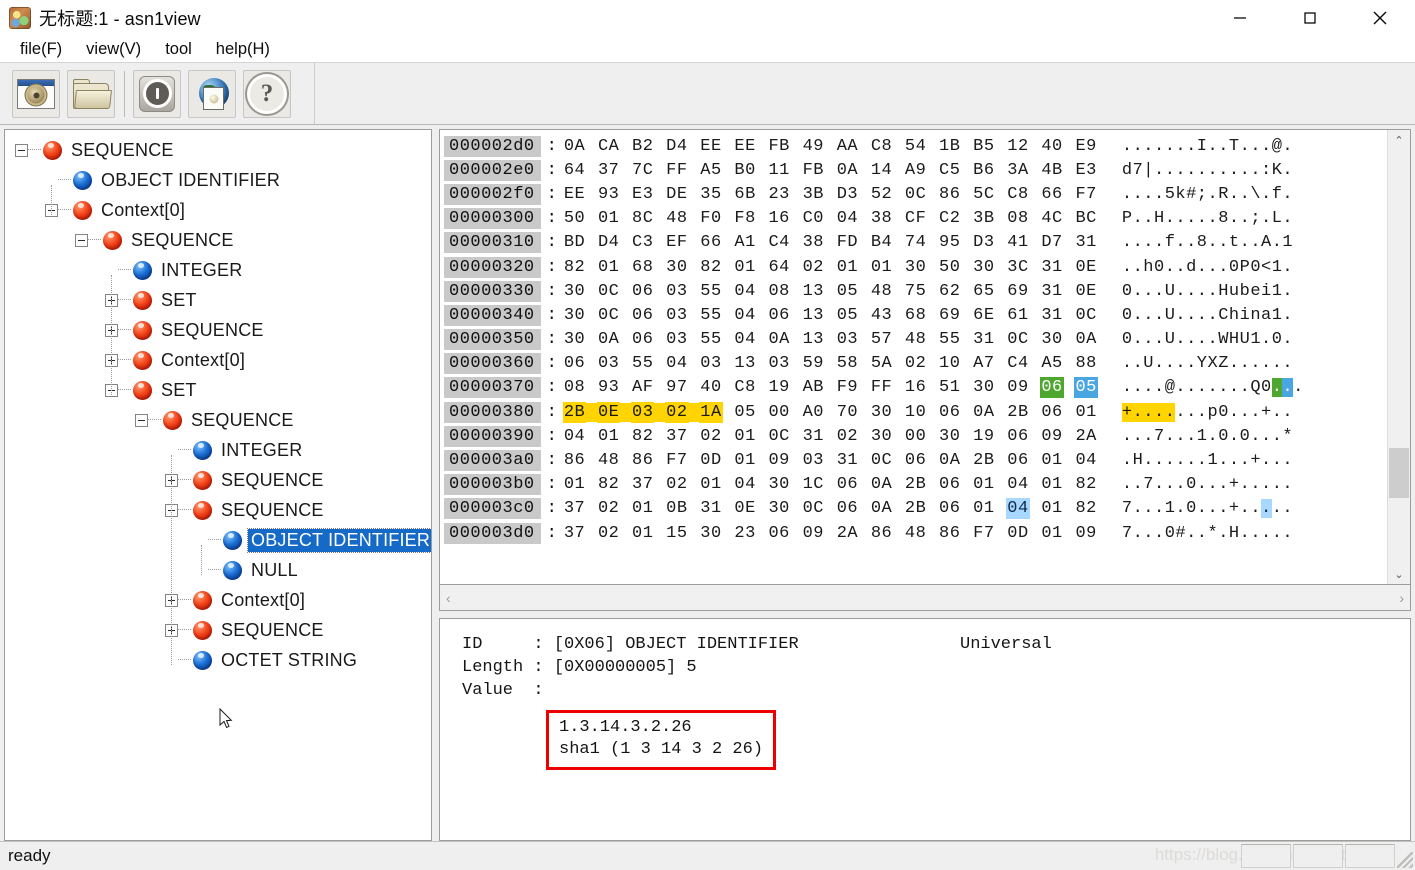 This screenshot has width=1415, height=870. What do you see at coordinates (1207, 291) in the screenshot?
I see `hex-ascii: 0...U....Hubei1.` at bounding box center [1207, 291].